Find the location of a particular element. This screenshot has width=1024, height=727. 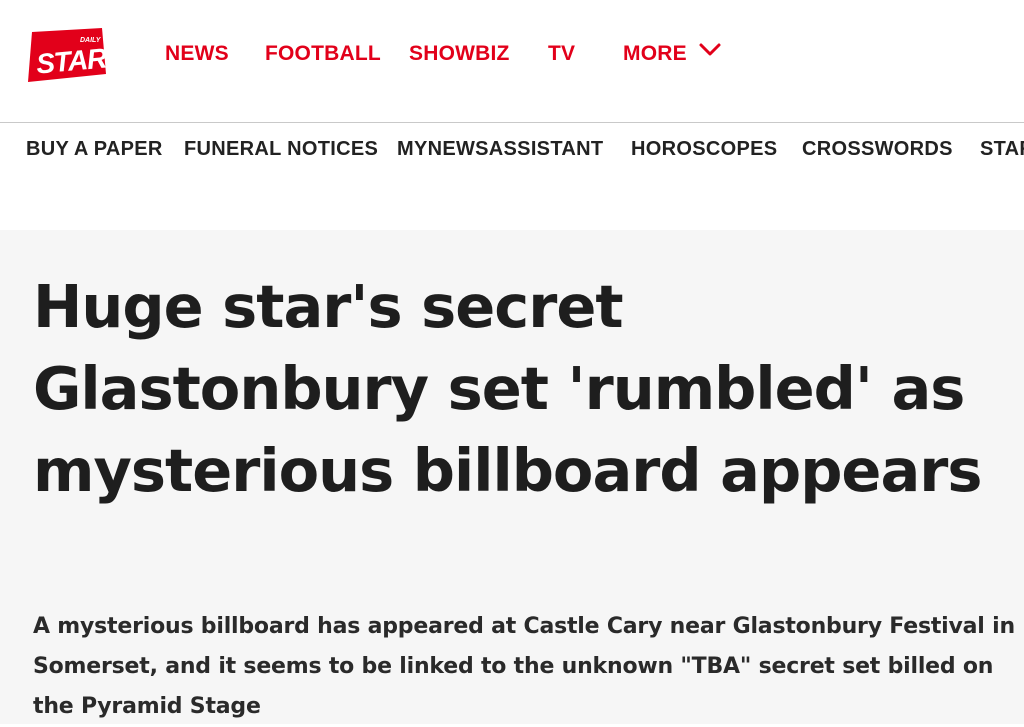

daily-star-logo: DAILY STAR is located at coordinates (66, 55).